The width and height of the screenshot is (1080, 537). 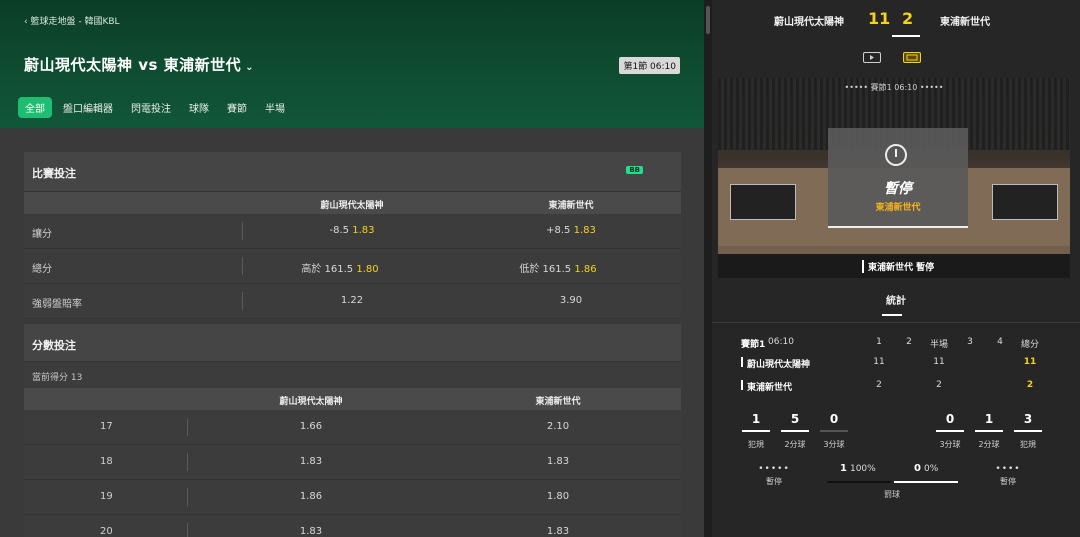 I want to click on table-row: 讓分 -8.5 1.83 +8.5 1.83, so click(x=352, y=231).